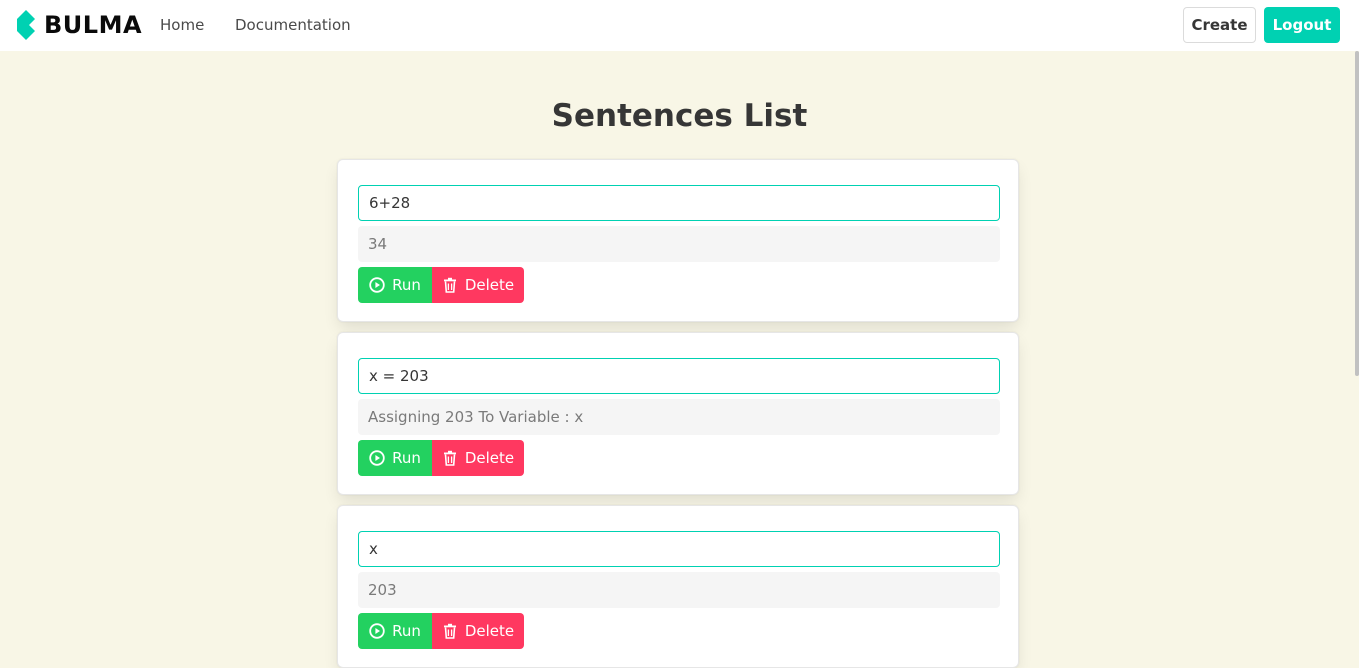  What do you see at coordinates (1302, 25) in the screenshot?
I see `logout-button: Logout` at bounding box center [1302, 25].